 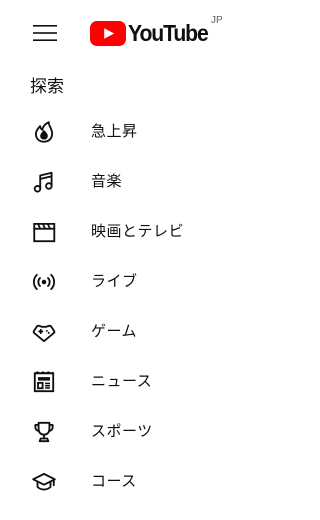 What do you see at coordinates (44, 182) in the screenshot?
I see `music-note-icon` at bounding box center [44, 182].